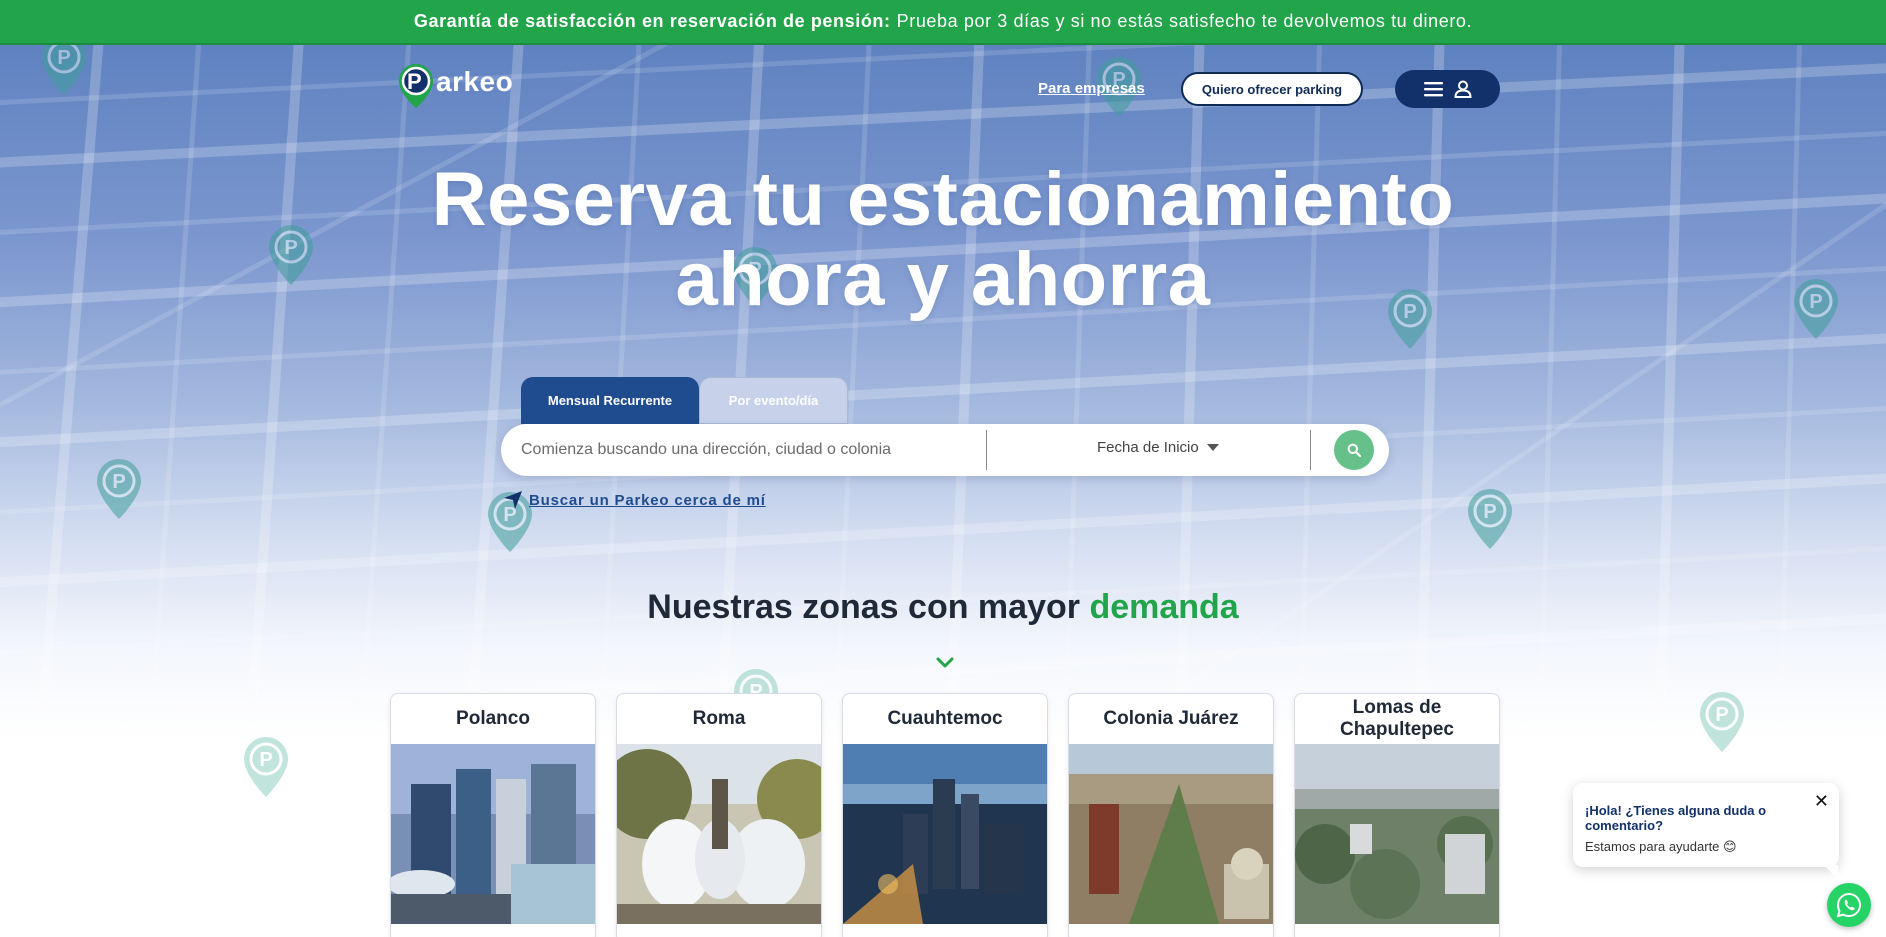 The width and height of the screenshot is (1886, 937). I want to click on nearby-link: Buscar un Parkeo cerca de mí, so click(647, 500).